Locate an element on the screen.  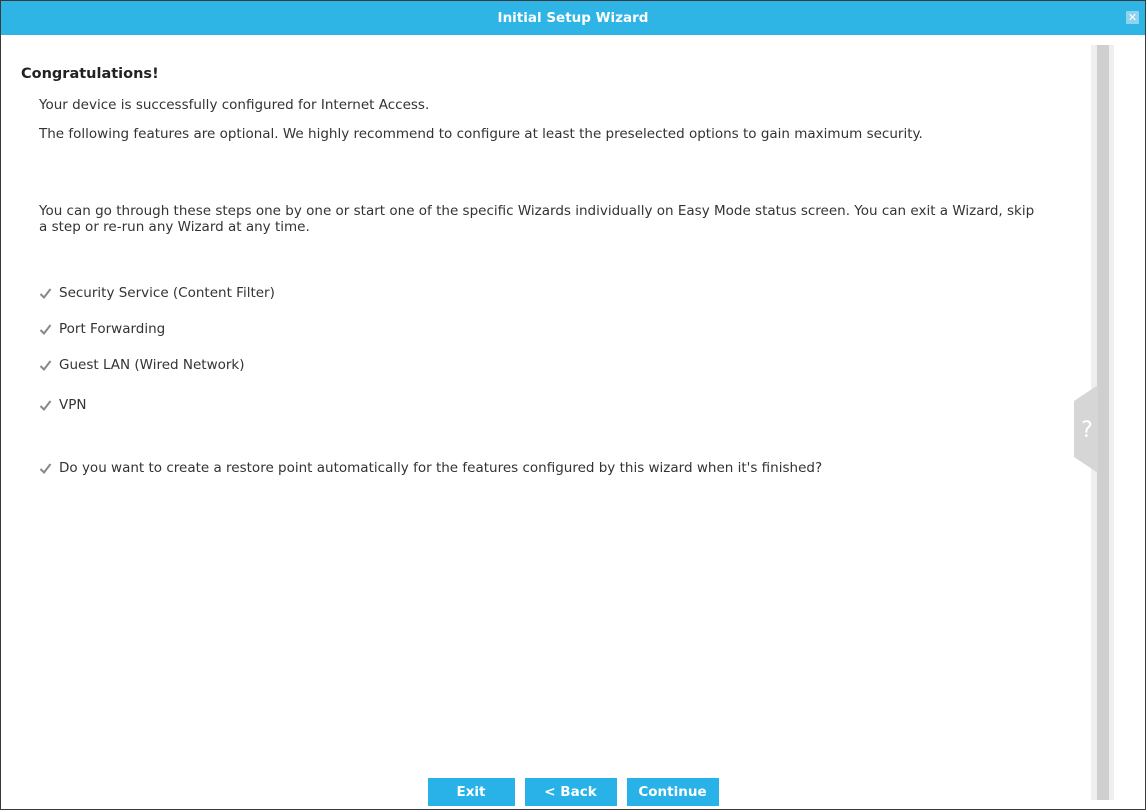
titlebar: Initial Setup Wizard ✕ is located at coordinates (573, 18).